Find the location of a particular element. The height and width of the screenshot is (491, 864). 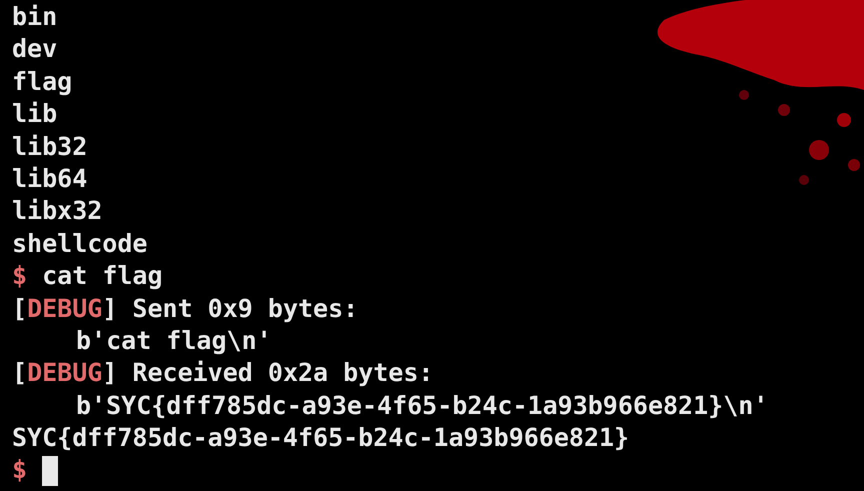

output-line: lib is located at coordinates (35, 114).